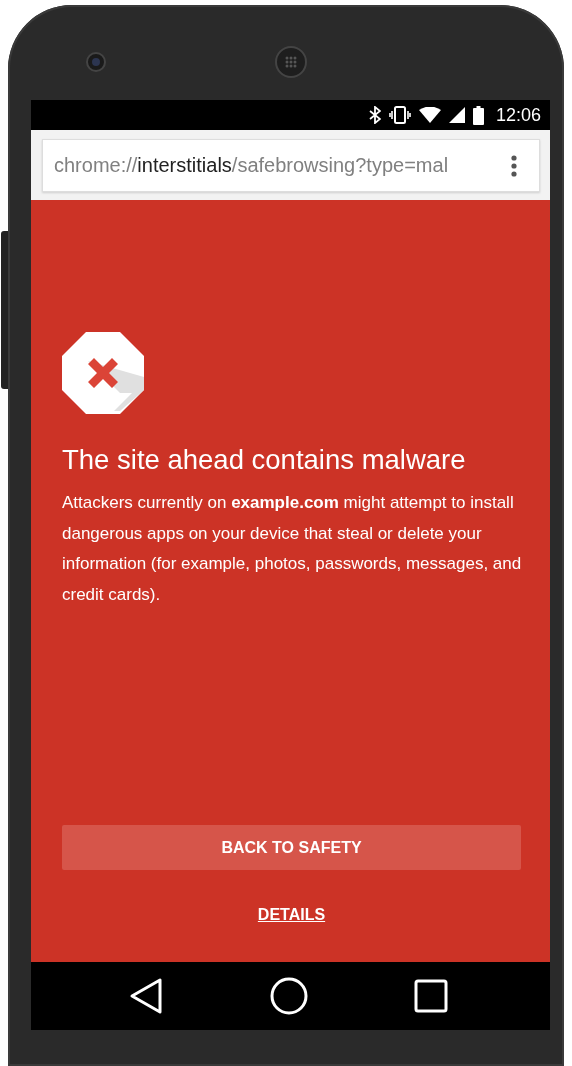  Describe the element at coordinates (429, 115) in the screenshot. I see `wifi-icon` at that location.